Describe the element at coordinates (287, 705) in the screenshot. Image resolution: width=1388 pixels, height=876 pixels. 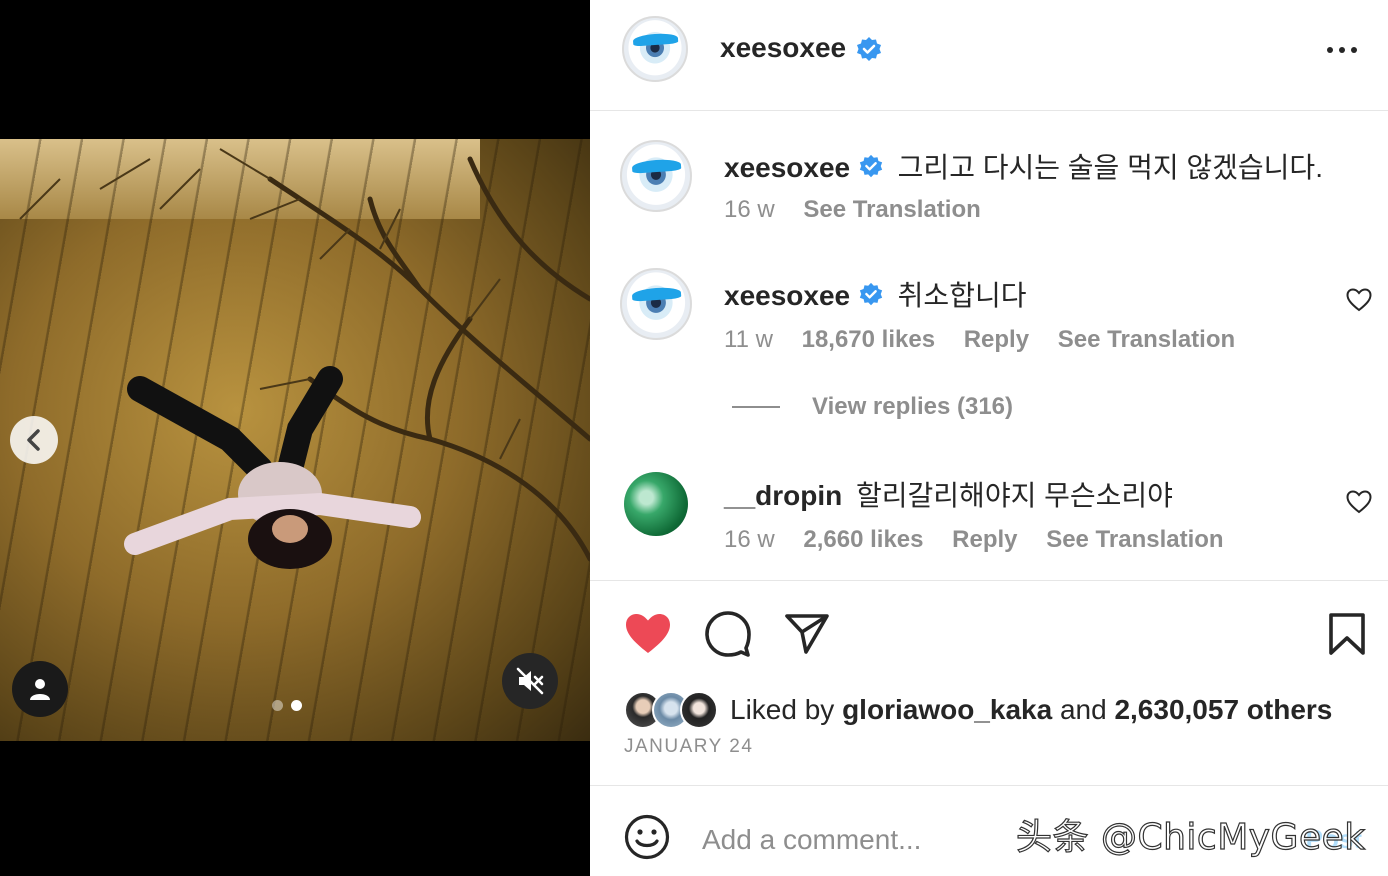
I see `carousel-indicator` at that location.